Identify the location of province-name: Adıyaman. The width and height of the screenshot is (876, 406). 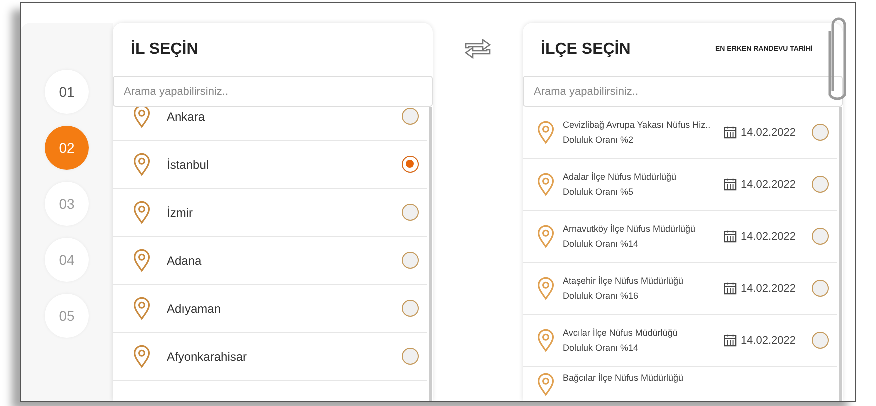
(194, 309).